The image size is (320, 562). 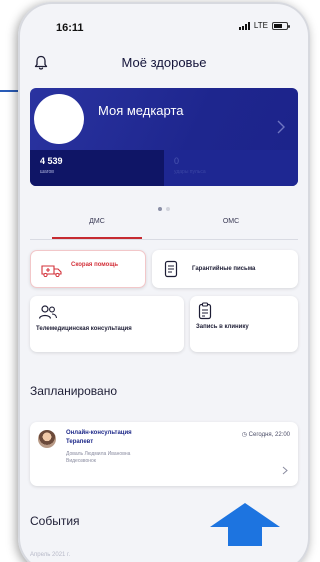 What do you see at coordinates (51, 161) in the screenshot?
I see `steps-value: 4 539` at bounding box center [51, 161].